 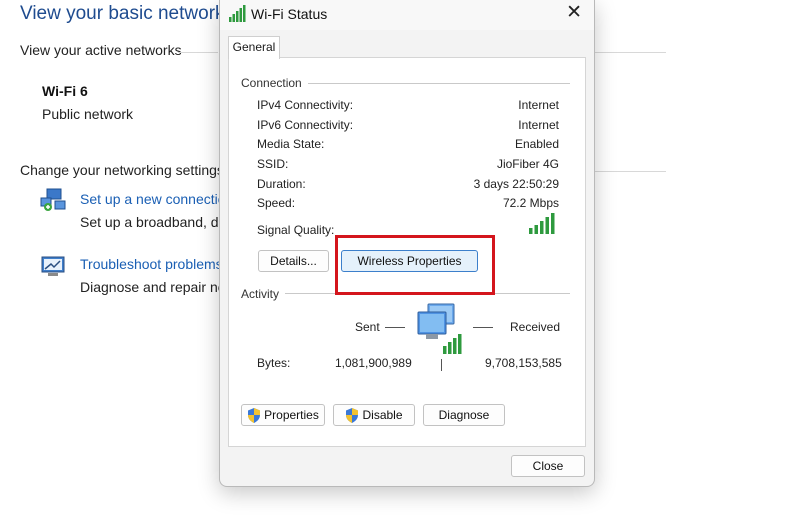 I want to click on close-button: Close, so click(x=548, y=466).